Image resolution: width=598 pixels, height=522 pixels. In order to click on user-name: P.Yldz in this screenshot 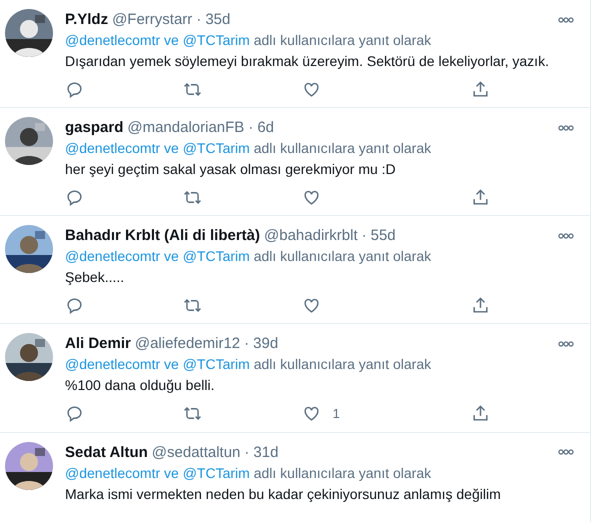, I will do `click(86, 19)`.